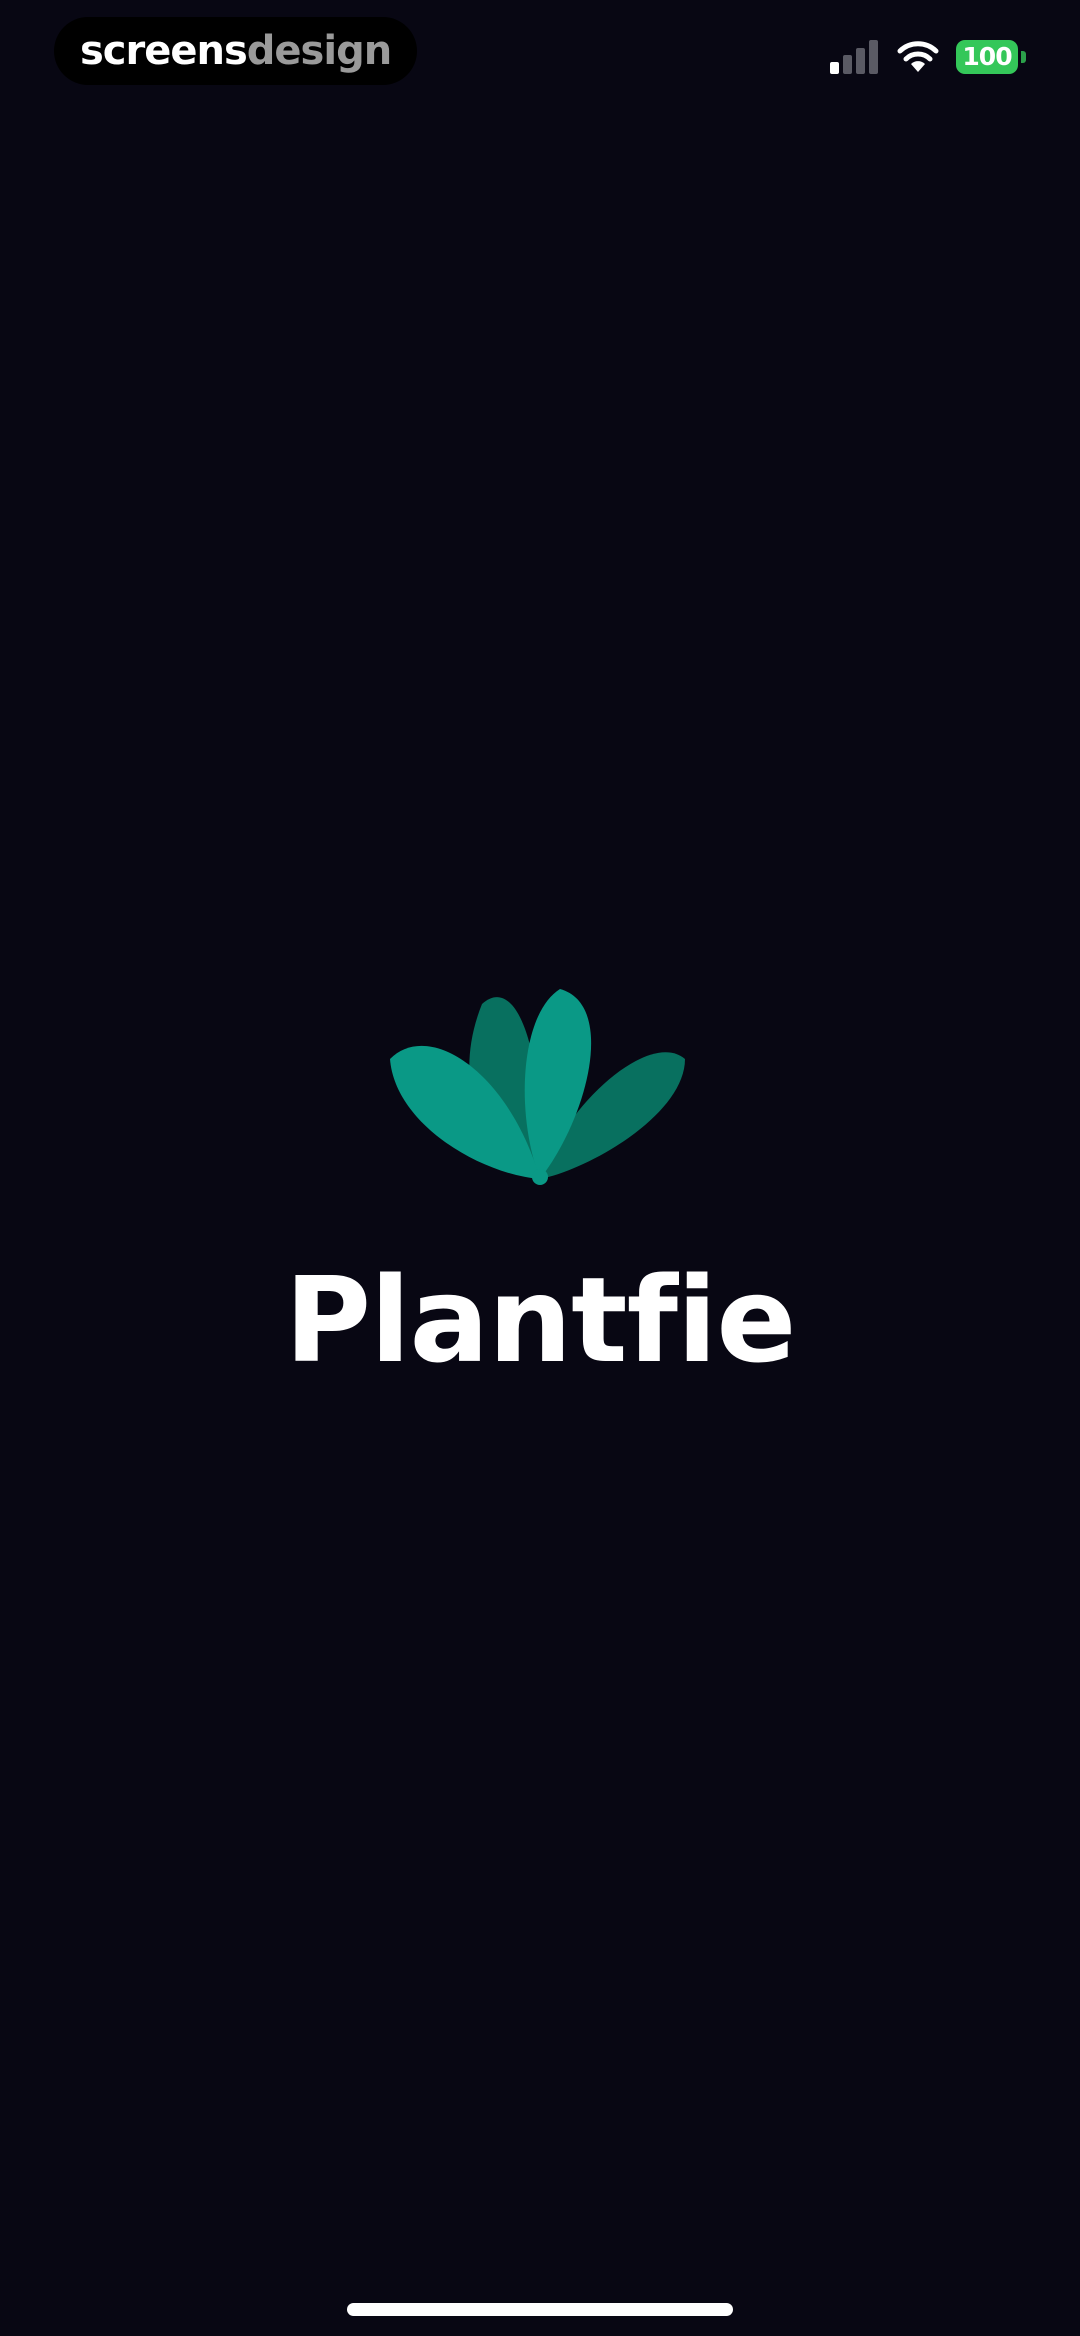  What do you see at coordinates (164, 51) in the screenshot?
I see `watermark-part-screens: screens` at bounding box center [164, 51].